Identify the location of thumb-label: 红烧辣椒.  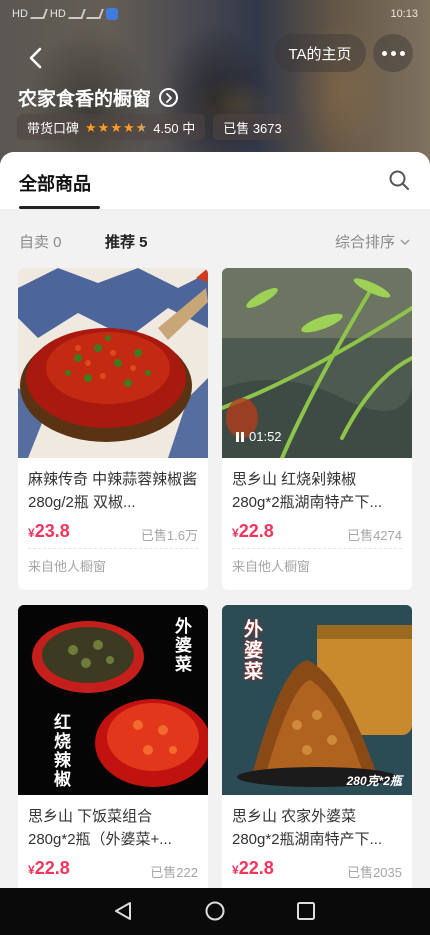
(60, 751).